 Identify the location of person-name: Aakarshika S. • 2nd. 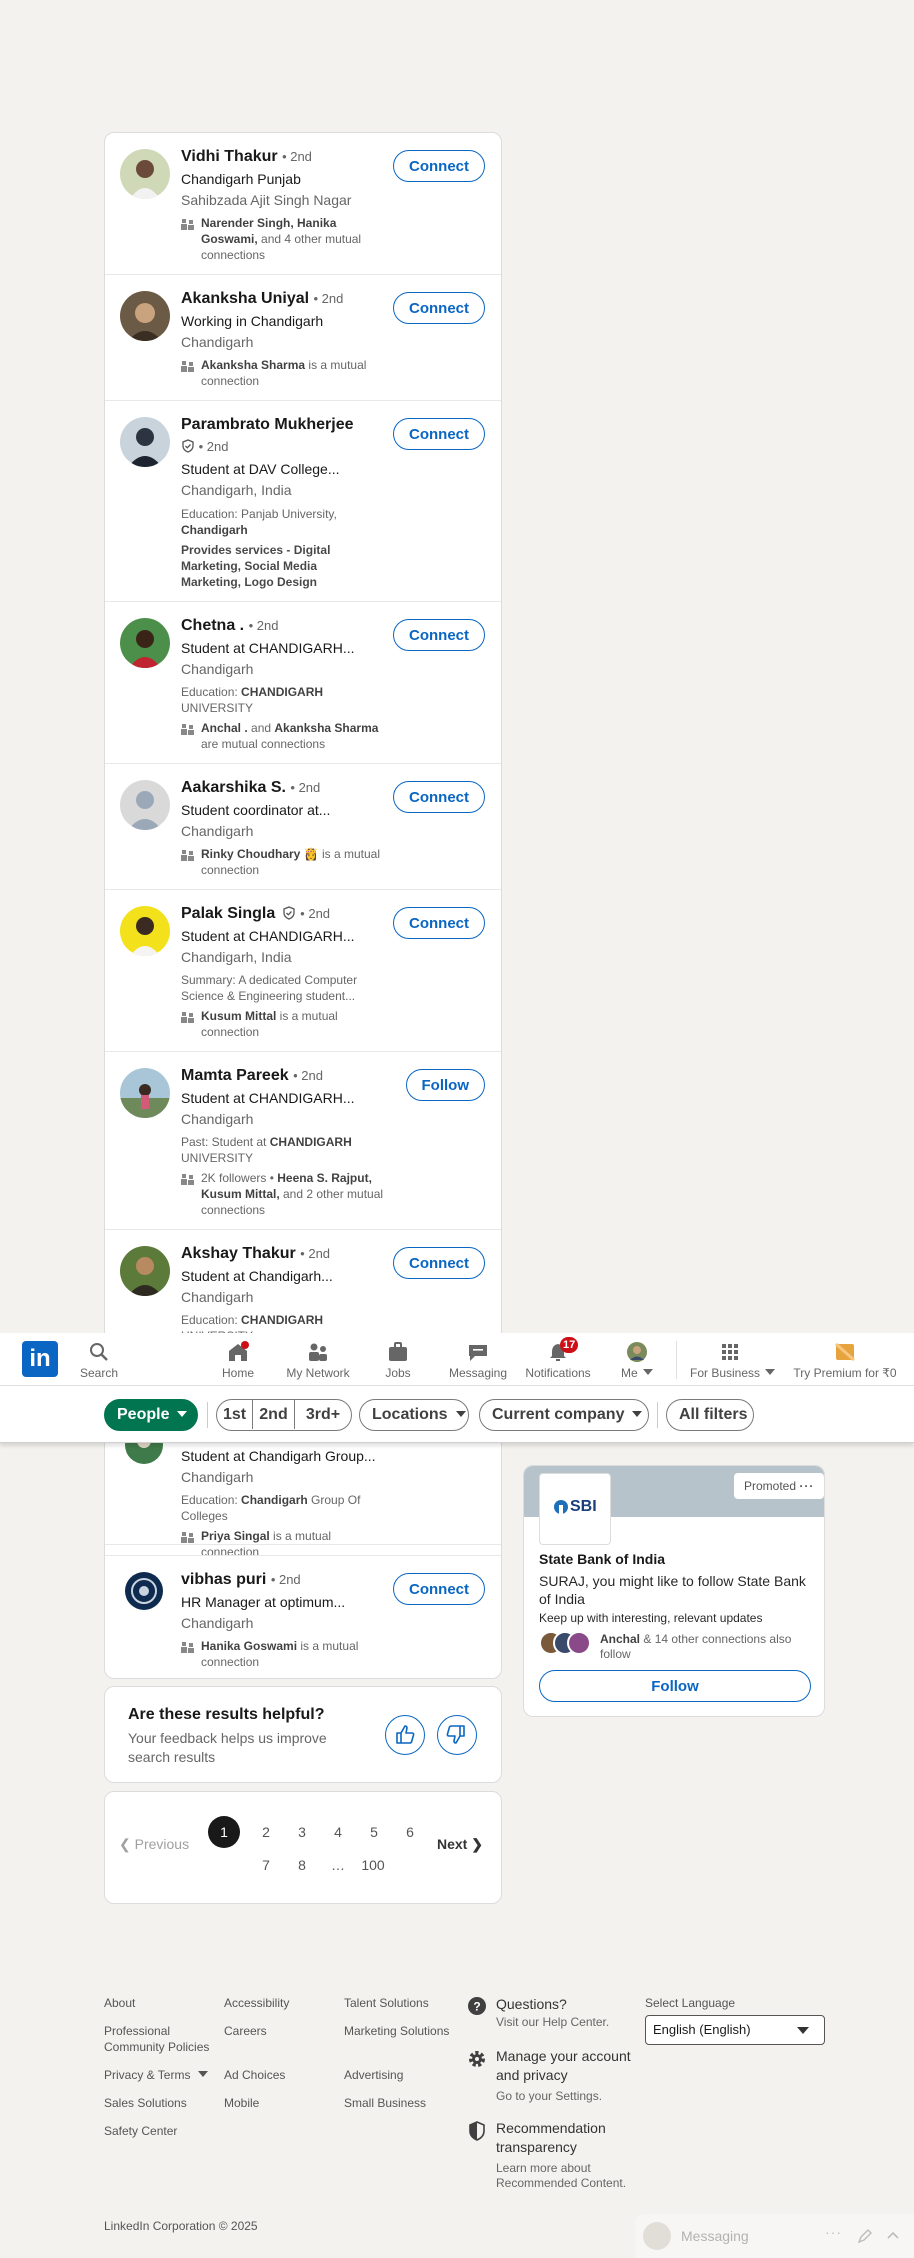
(250, 788).